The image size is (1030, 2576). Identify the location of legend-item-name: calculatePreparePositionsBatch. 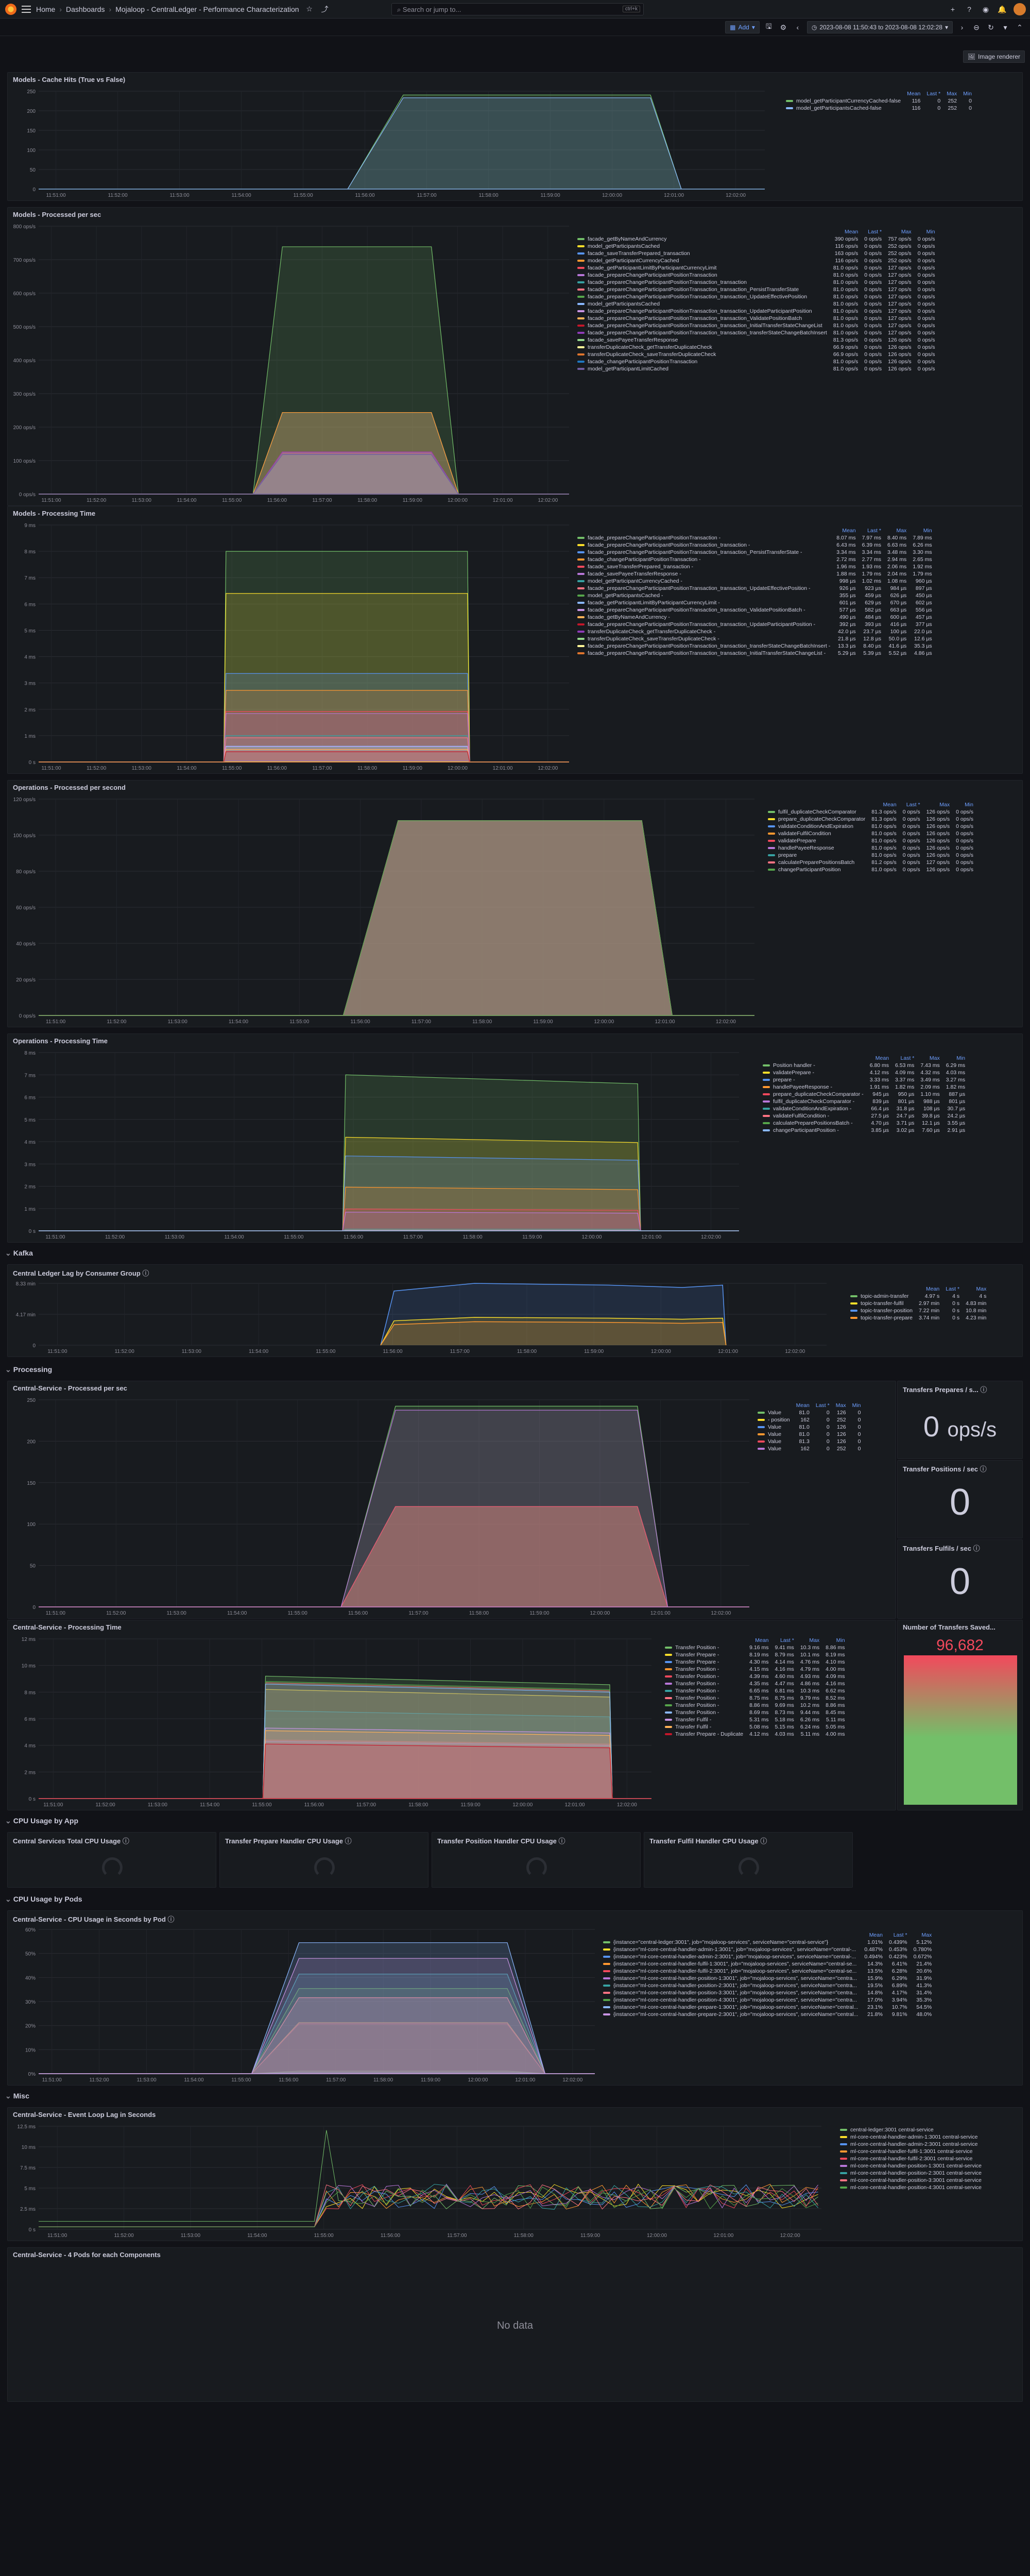
(816, 862).